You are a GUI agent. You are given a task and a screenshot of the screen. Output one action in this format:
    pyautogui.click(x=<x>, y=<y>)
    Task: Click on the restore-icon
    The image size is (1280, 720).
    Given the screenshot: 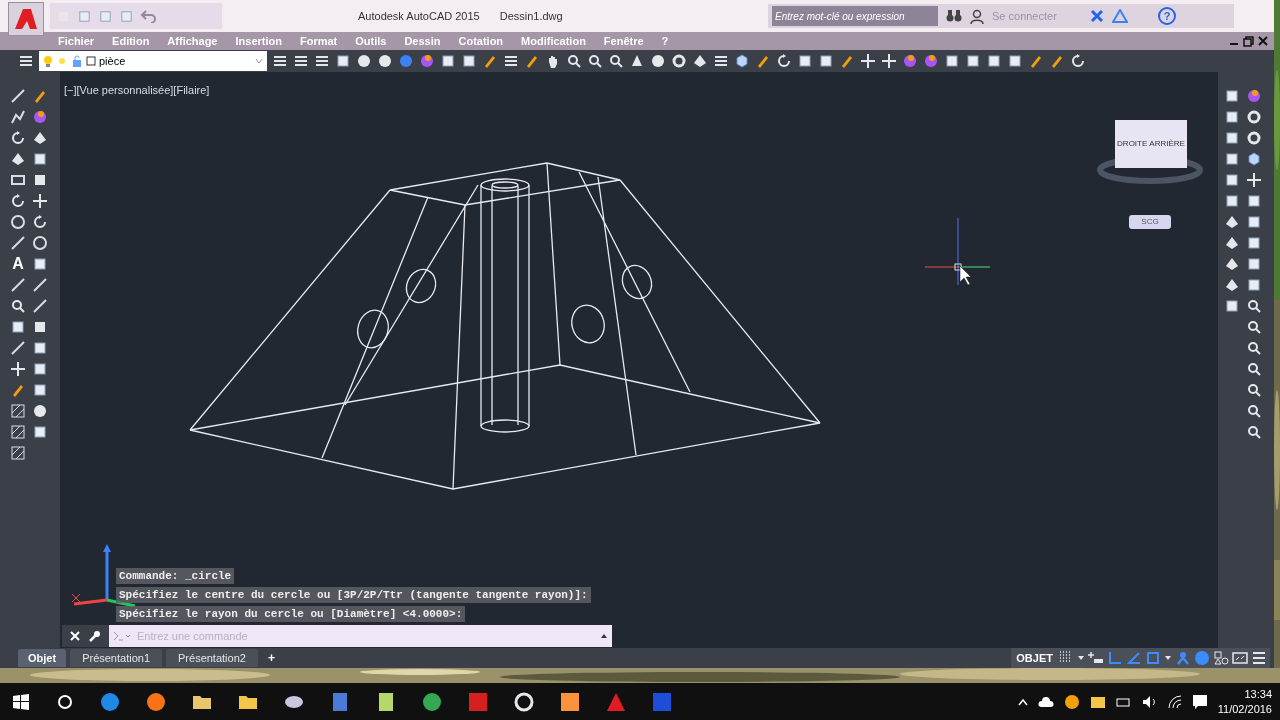 What is the action you would take?
    pyautogui.click(x=1248, y=41)
    